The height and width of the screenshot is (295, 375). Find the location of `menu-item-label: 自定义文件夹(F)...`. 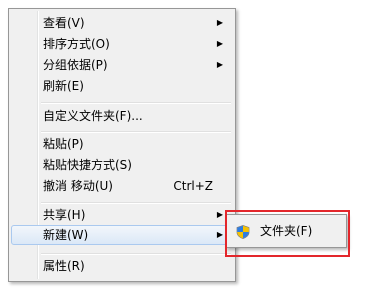

menu-item-label: 自定义文件夹(F)... is located at coordinates (93, 116).